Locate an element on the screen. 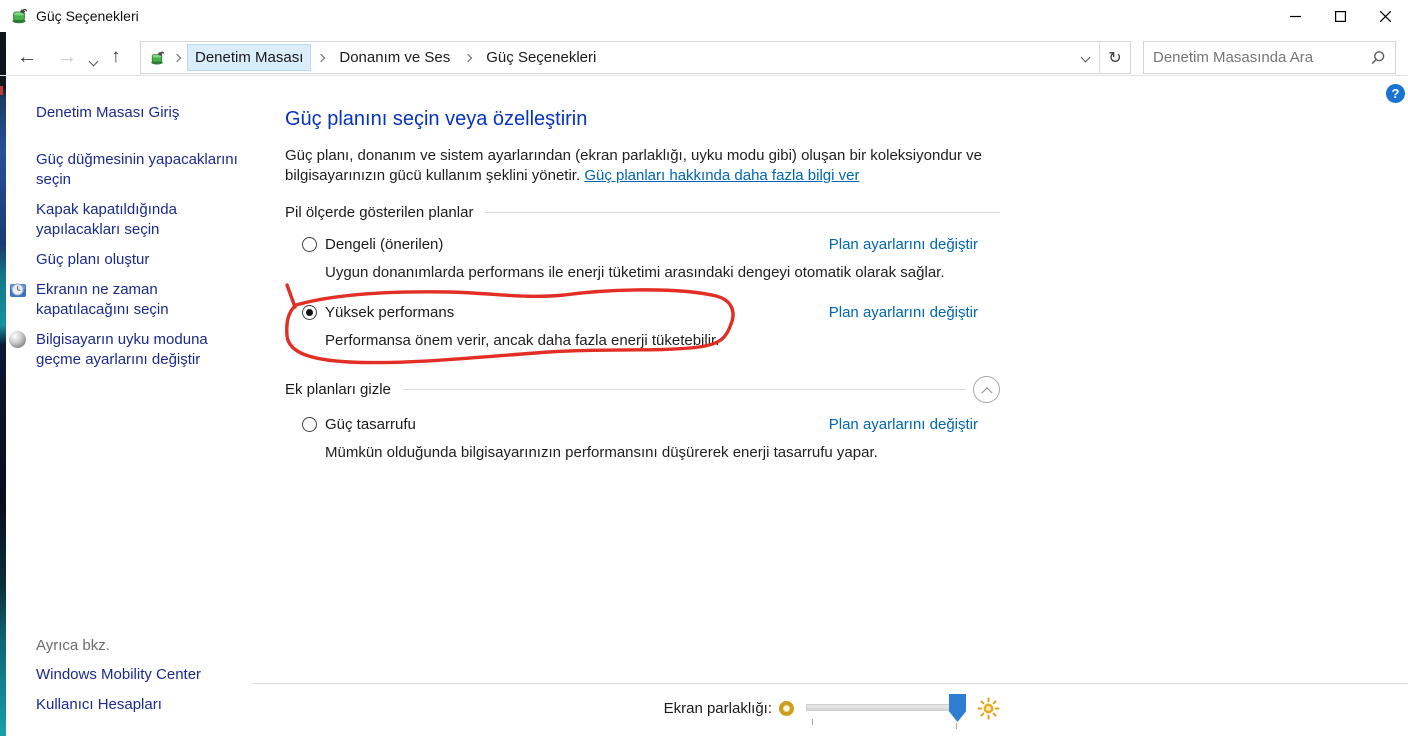  plan-settings-link-high-performance: Plan ayarlarını değiştir is located at coordinates (903, 312).